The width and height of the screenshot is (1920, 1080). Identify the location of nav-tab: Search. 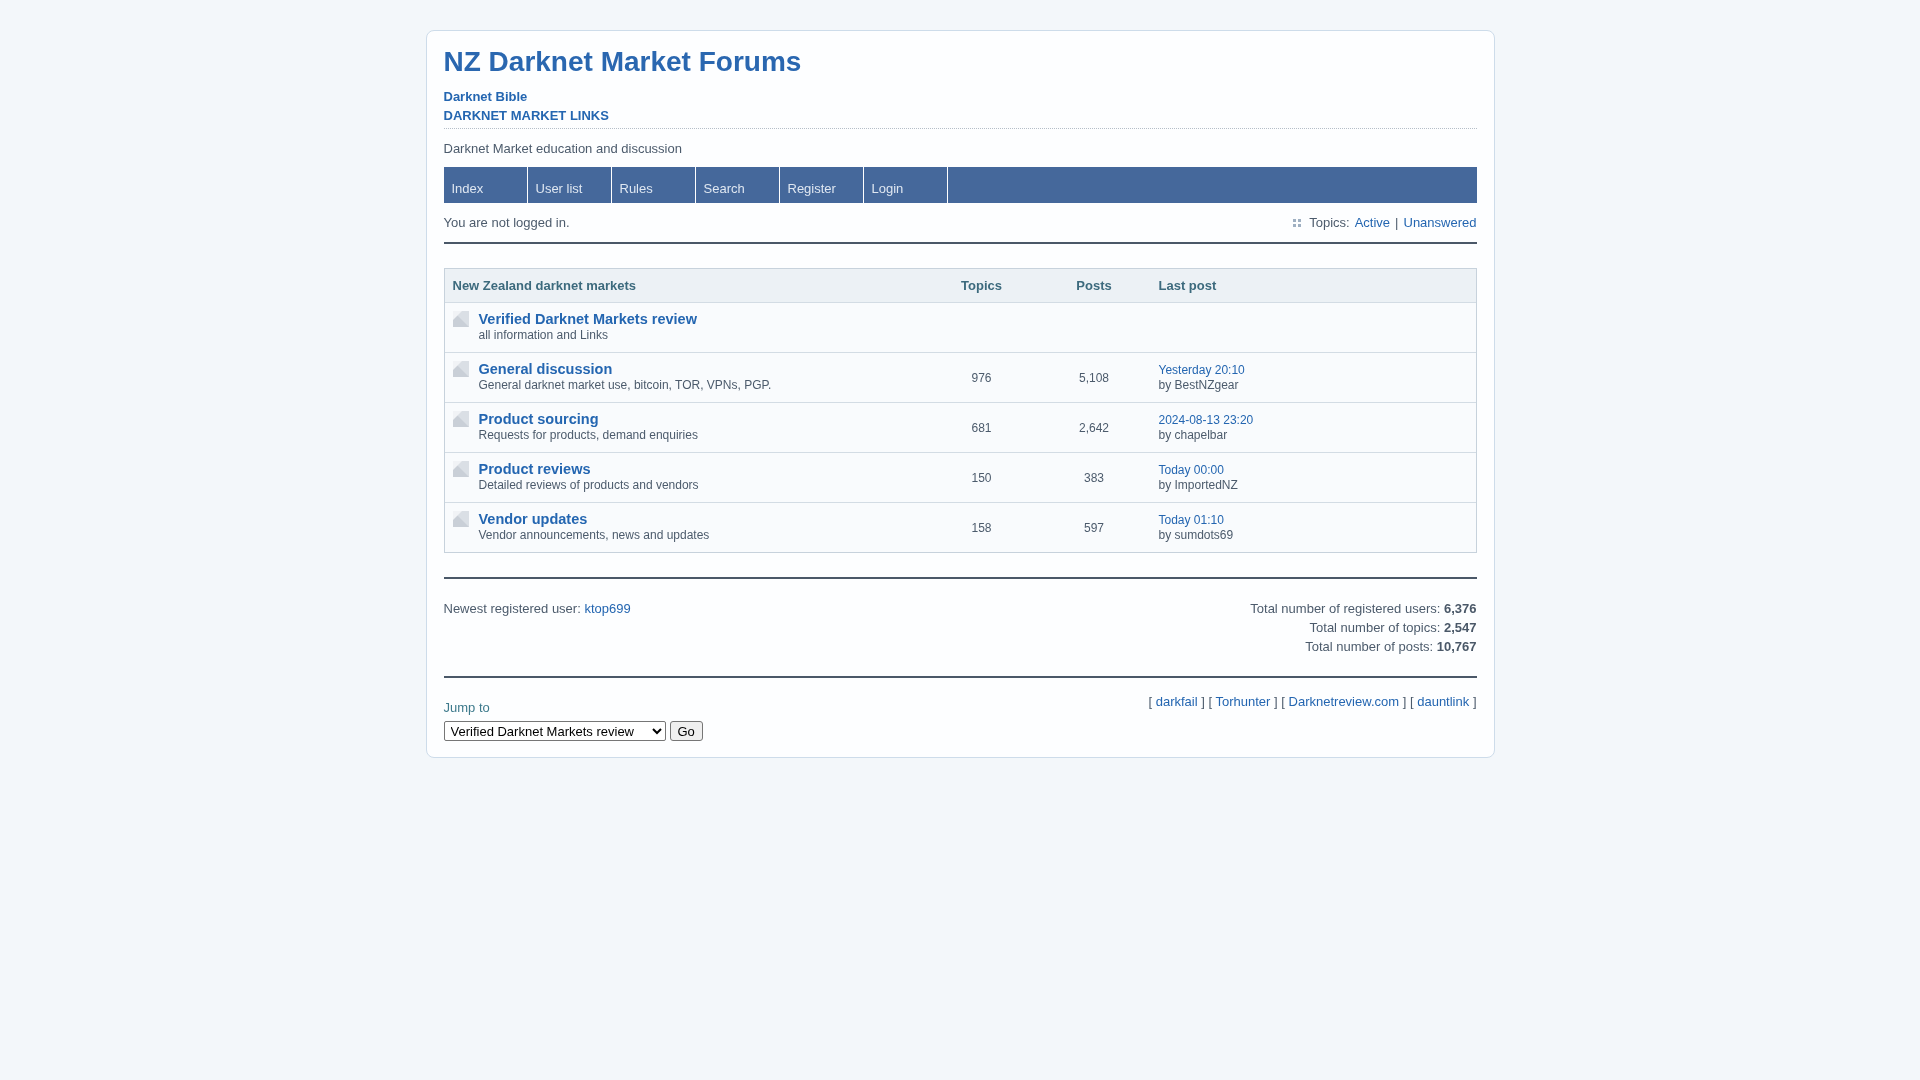
(737, 185).